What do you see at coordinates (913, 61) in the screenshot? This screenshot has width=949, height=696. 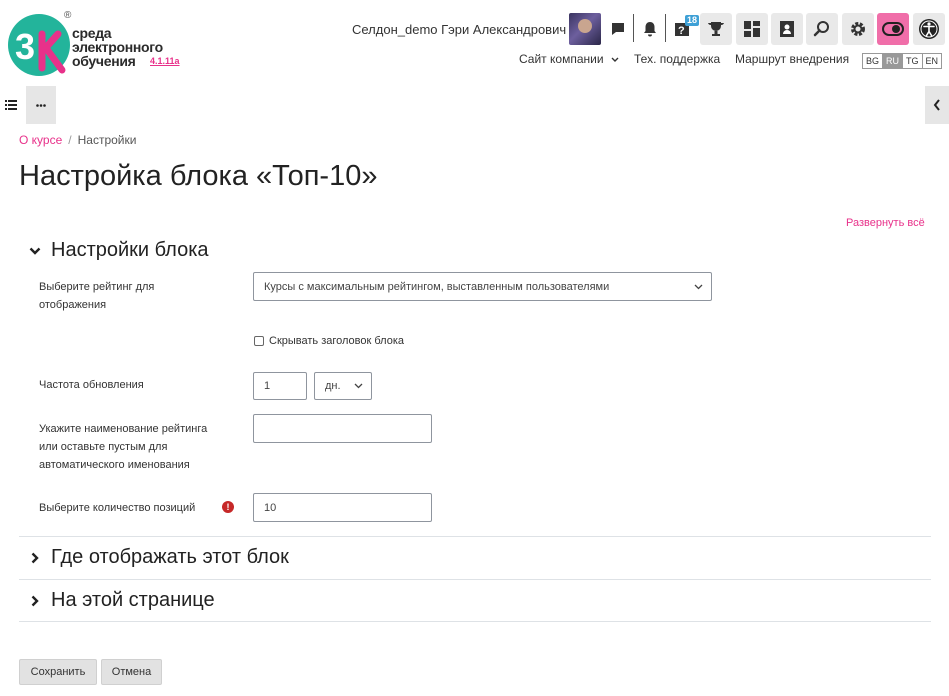 I see `lang-tg: TG` at bounding box center [913, 61].